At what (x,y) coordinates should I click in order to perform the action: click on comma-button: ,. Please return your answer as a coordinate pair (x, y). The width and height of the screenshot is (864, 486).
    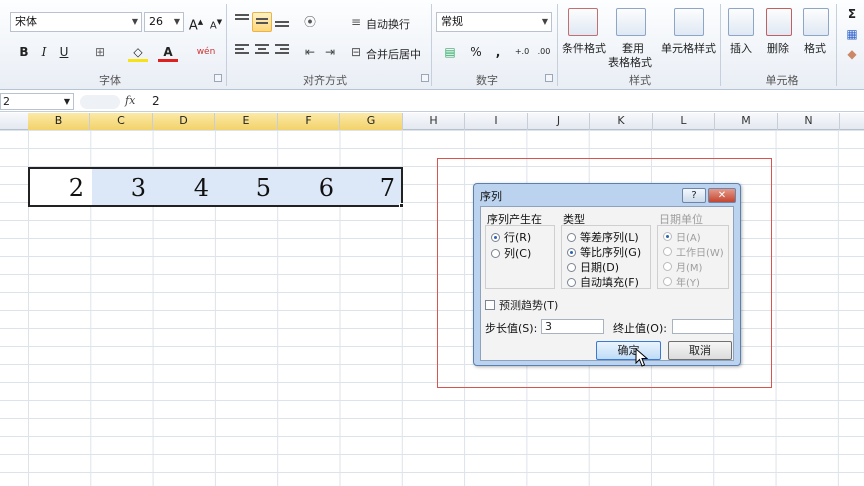
    Looking at the image, I should click on (498, 52).